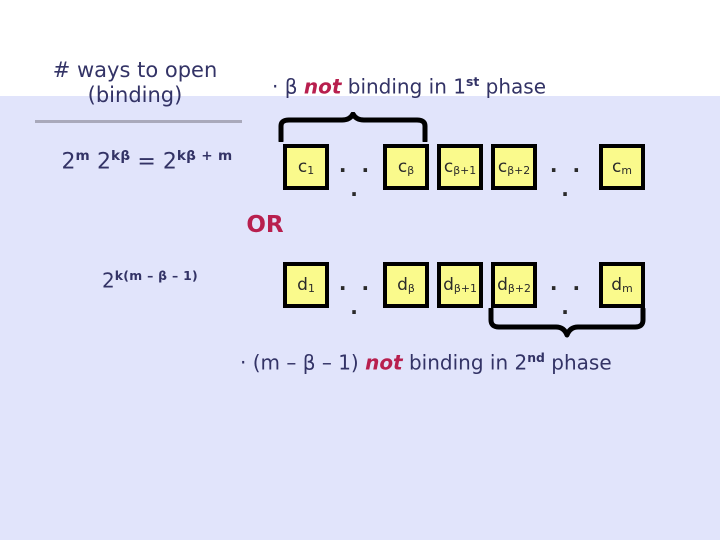 This screenshot has height=540, width=720. What do you see at coordinates (356, 182) in the screenshot?
I see `c-row-ellipsis-left: · · ·` at bounding box center [356, 182].